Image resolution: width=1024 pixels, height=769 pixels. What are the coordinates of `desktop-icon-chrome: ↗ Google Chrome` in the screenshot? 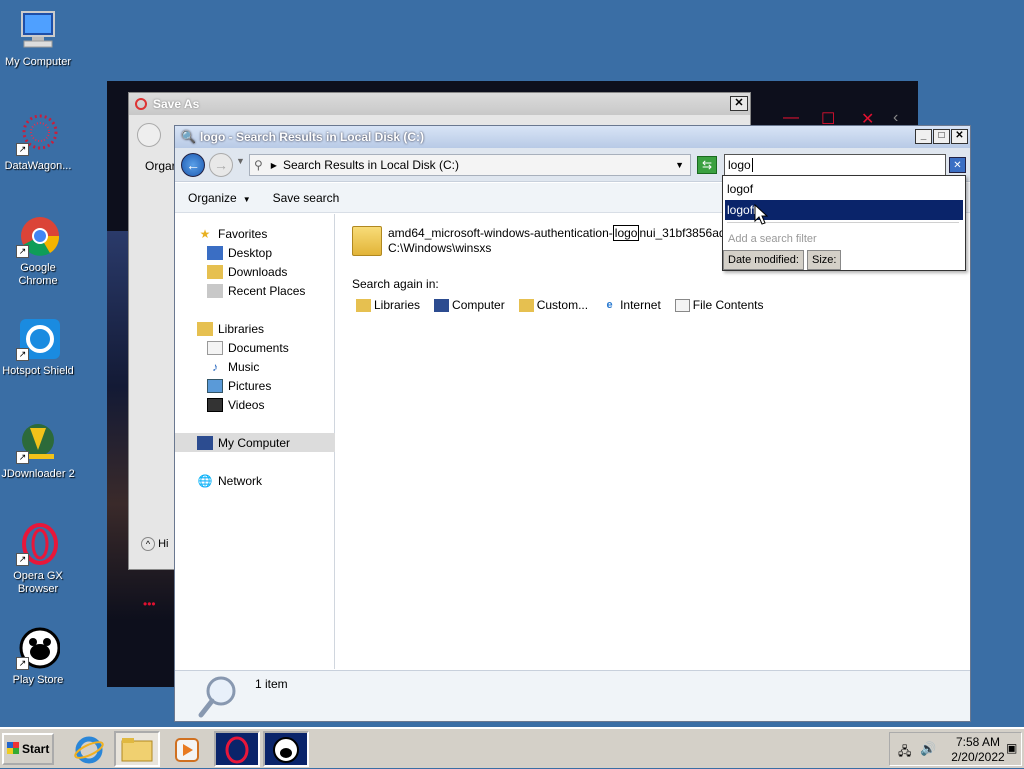 It's located at (38, 251).